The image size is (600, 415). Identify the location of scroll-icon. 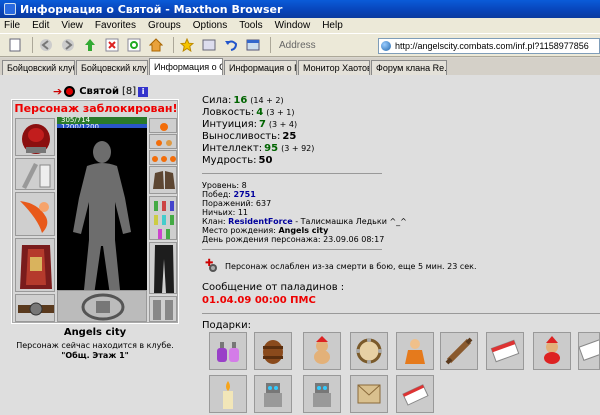
(415, 394).